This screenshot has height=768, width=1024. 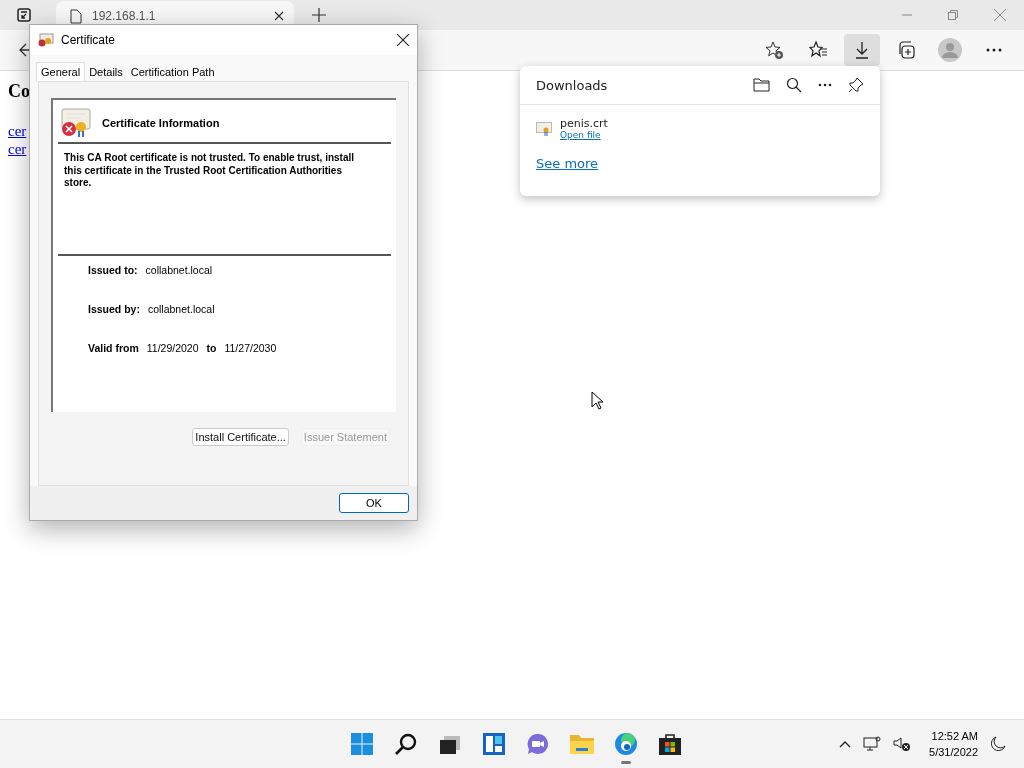 I want to click on tab-title: 192.168.1.1, so click(x=124, y=16).